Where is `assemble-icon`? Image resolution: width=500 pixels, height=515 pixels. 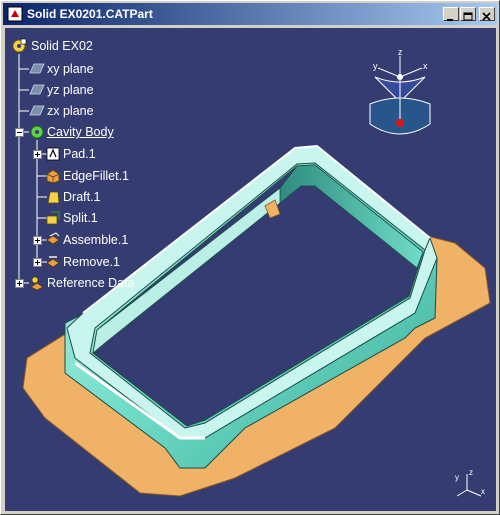 assemble-icon is located at coordinates (53, 238).